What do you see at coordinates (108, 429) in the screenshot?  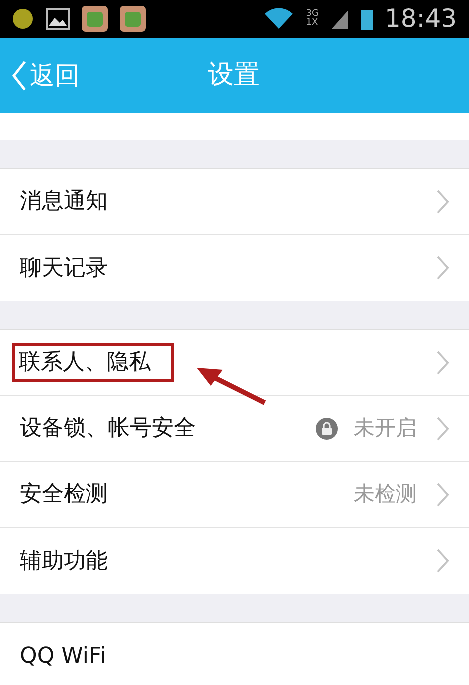 I see `row-label: 设备锁、帐号安全` at bounding box center [108, 429].